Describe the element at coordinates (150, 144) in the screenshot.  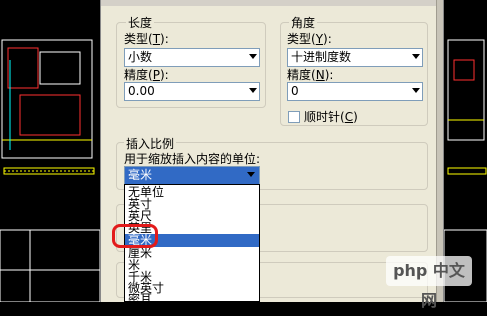
I see `insert-scale-title: 插入比例` at that location.